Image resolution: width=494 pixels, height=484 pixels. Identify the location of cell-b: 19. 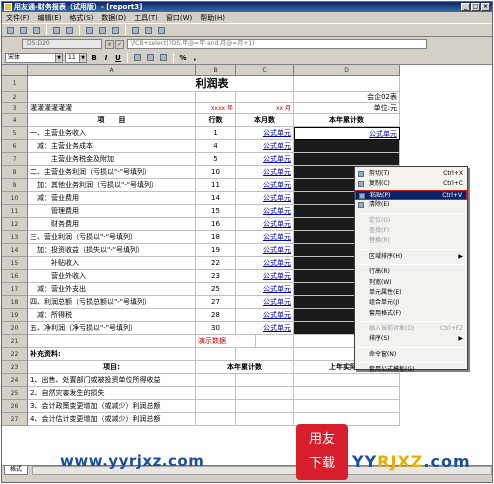
(216, 250).